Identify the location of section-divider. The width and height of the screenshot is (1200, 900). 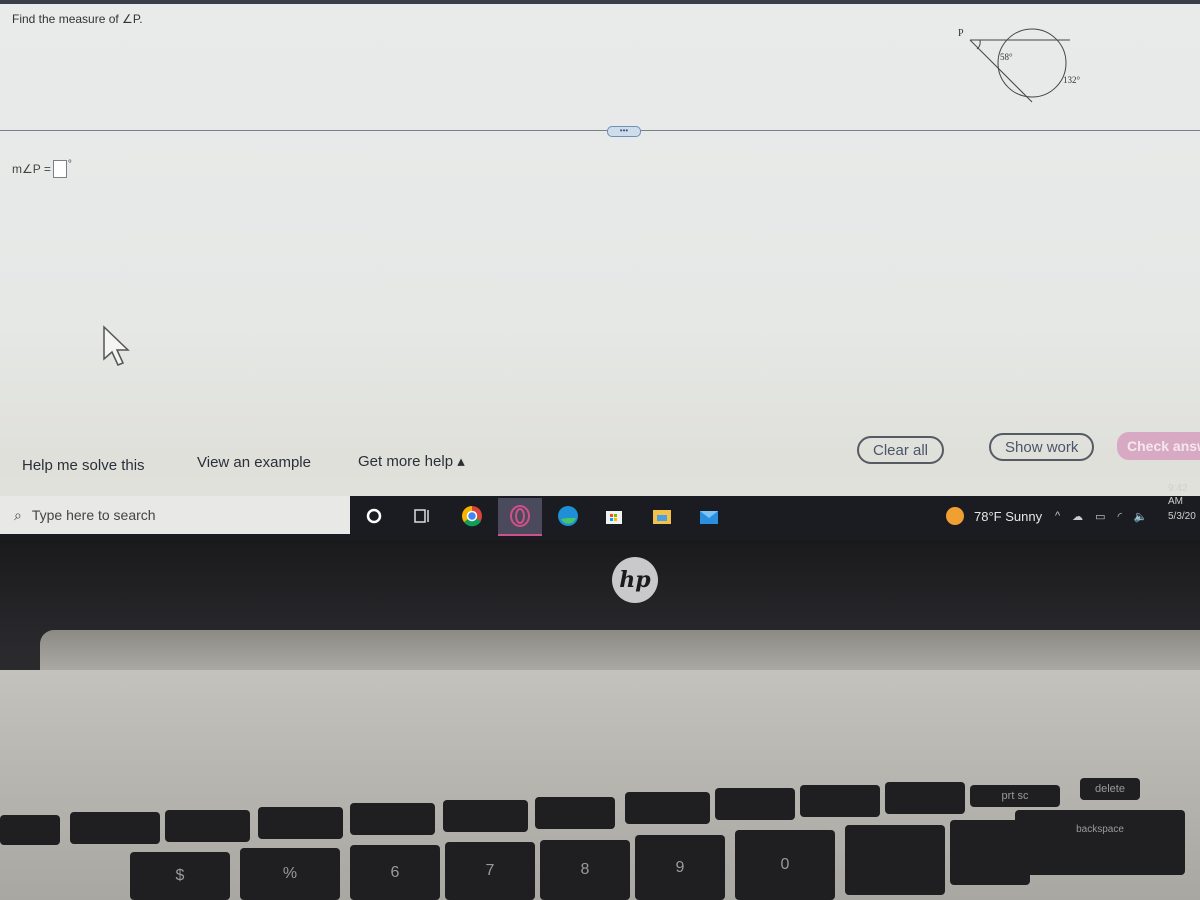
(600, 130).